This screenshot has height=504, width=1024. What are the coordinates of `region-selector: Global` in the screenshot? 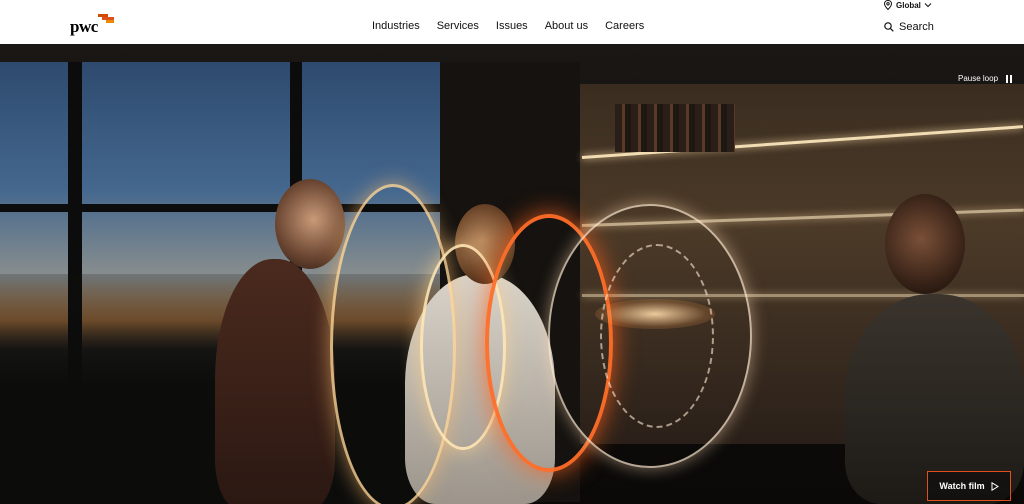 It's located at (910, 5).